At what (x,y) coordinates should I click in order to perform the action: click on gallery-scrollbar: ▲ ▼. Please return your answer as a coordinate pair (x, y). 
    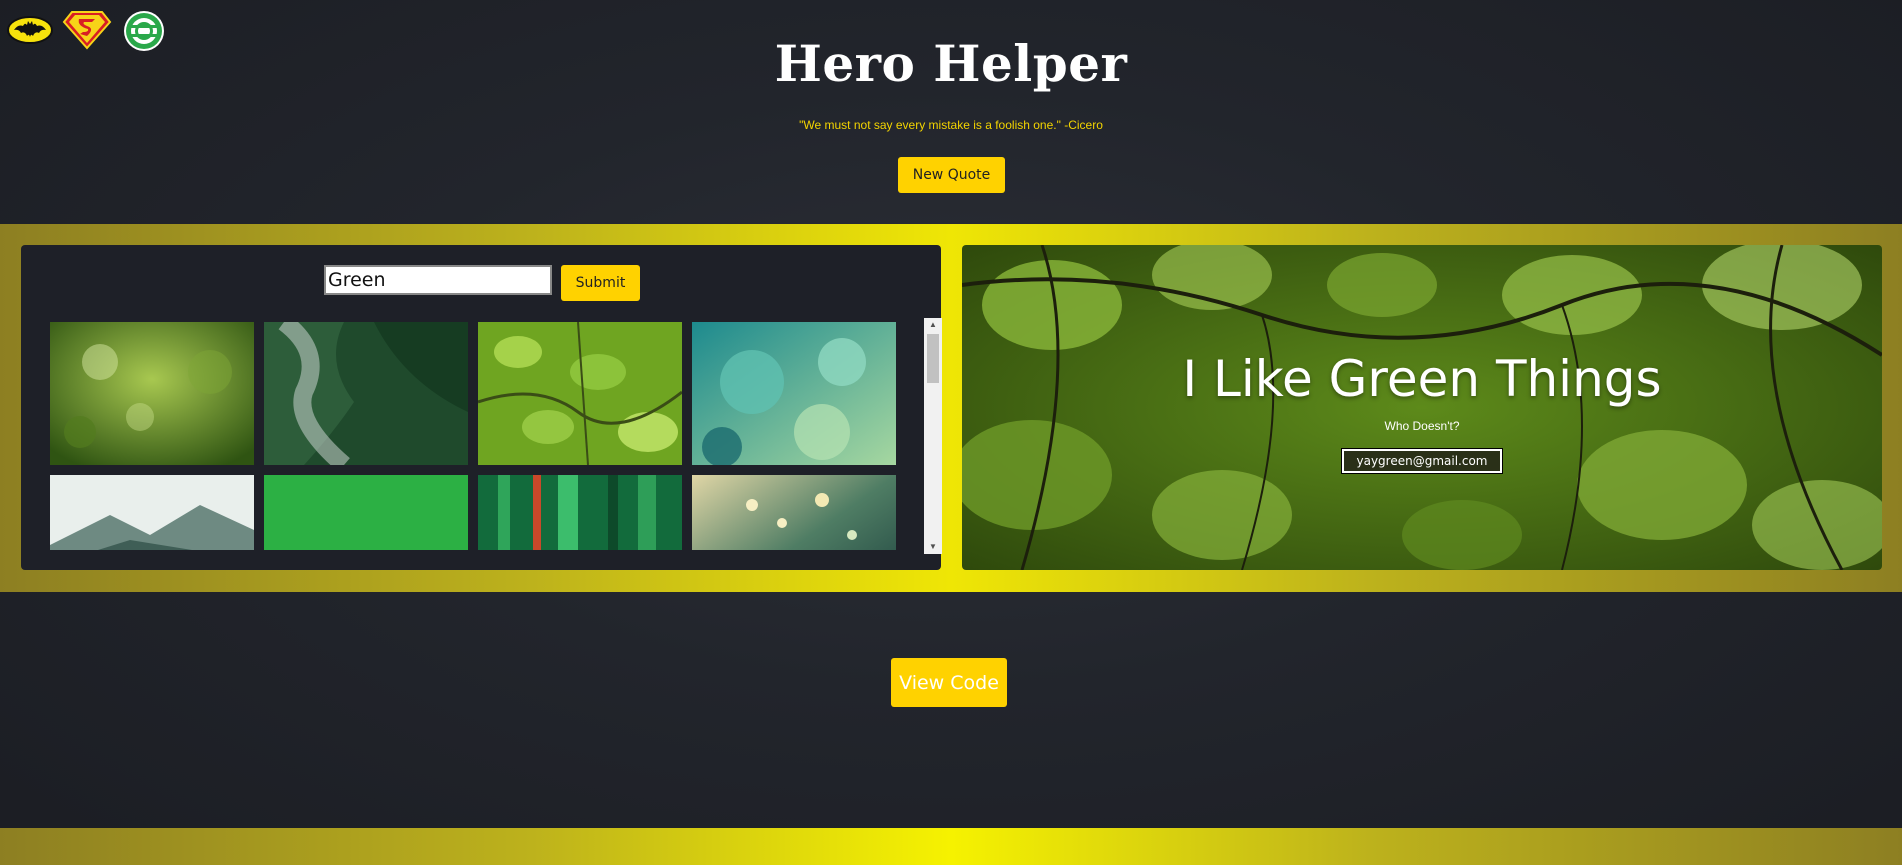
    Looking at the image, I should click on (933, 436).